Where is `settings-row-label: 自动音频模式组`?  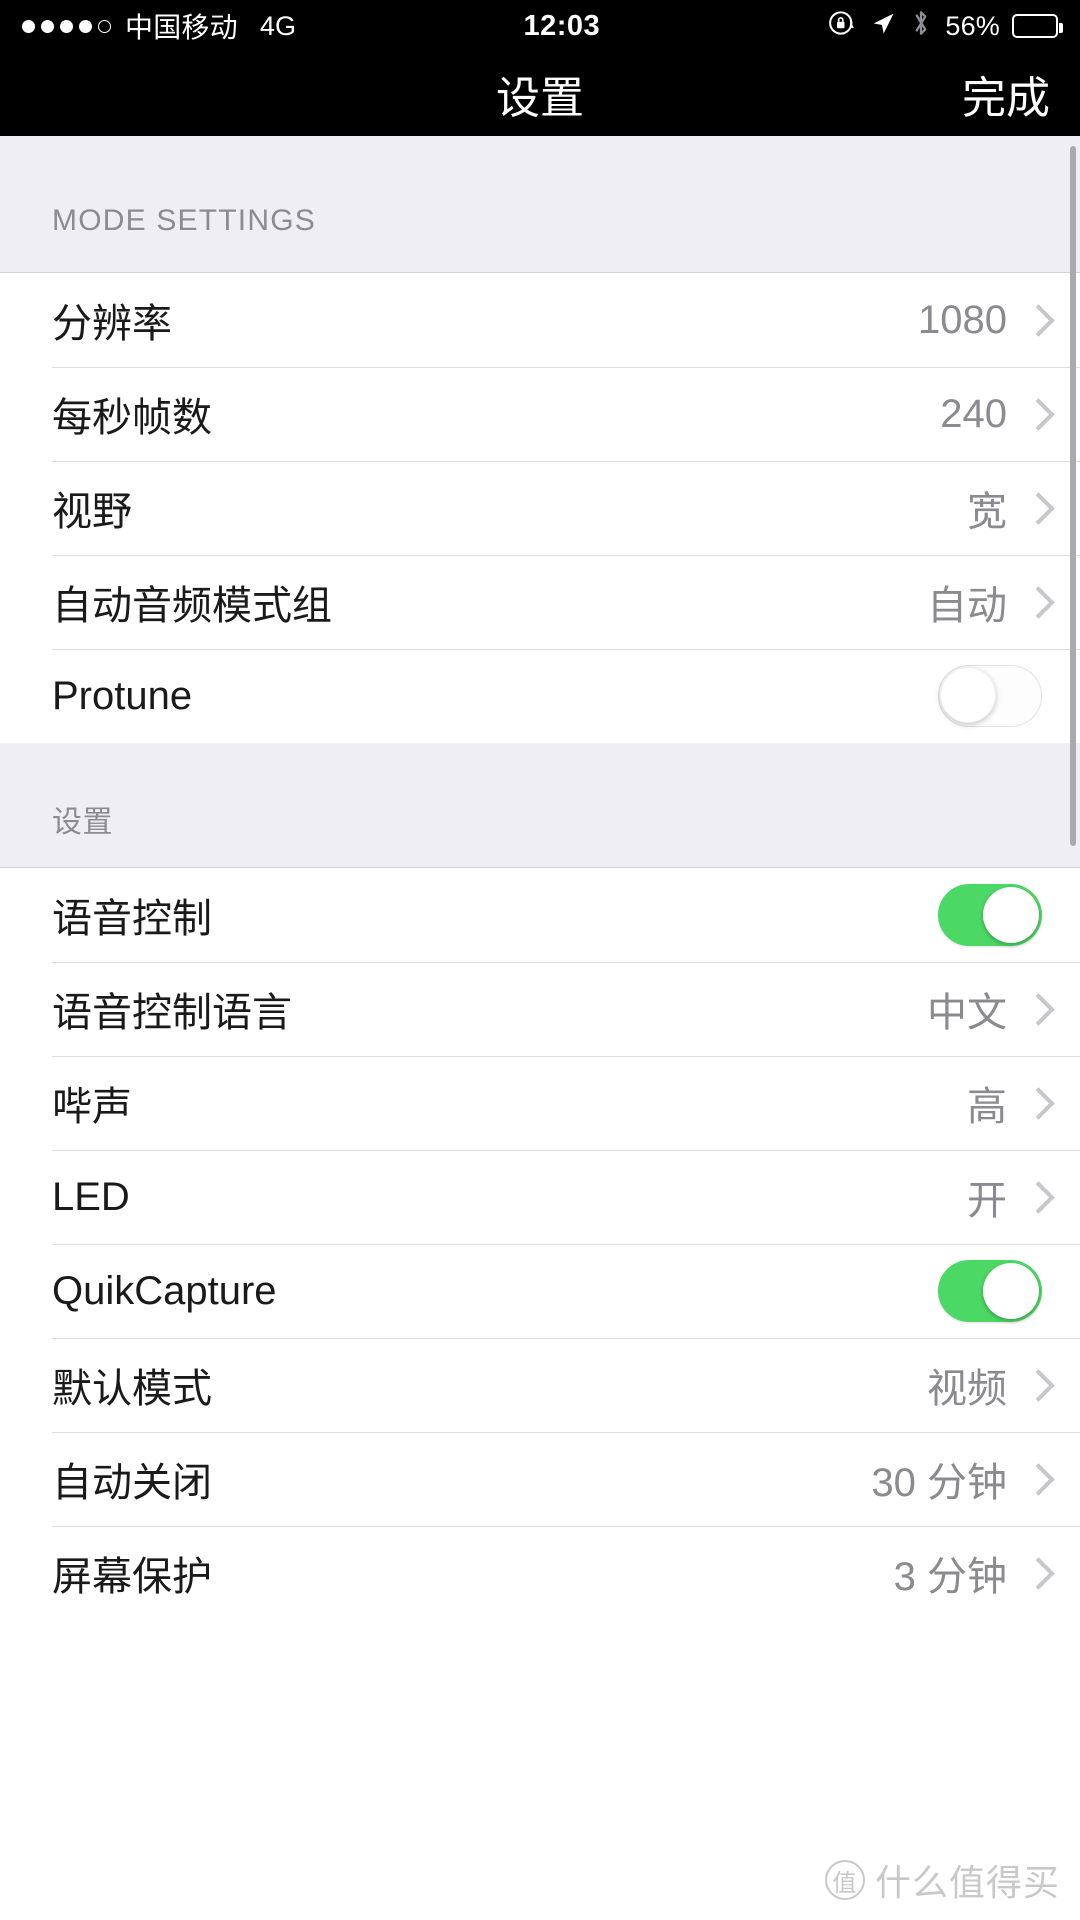 settings-row-label: 自动音频模式组 is located at coordinates (192, 606).